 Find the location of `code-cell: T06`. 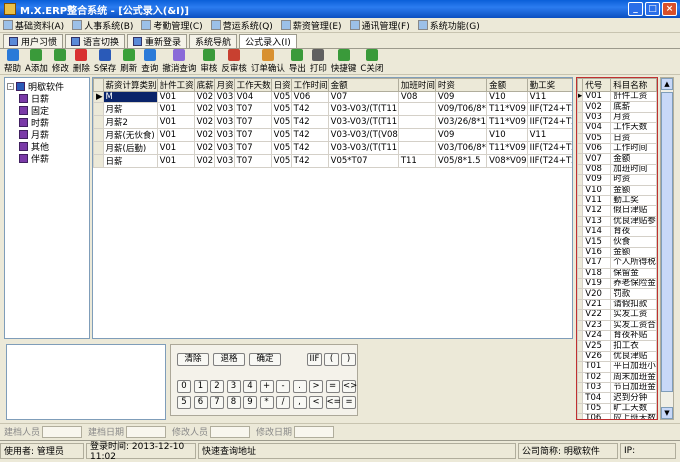

code-cell: T06 is located at coordinates (597, 416).